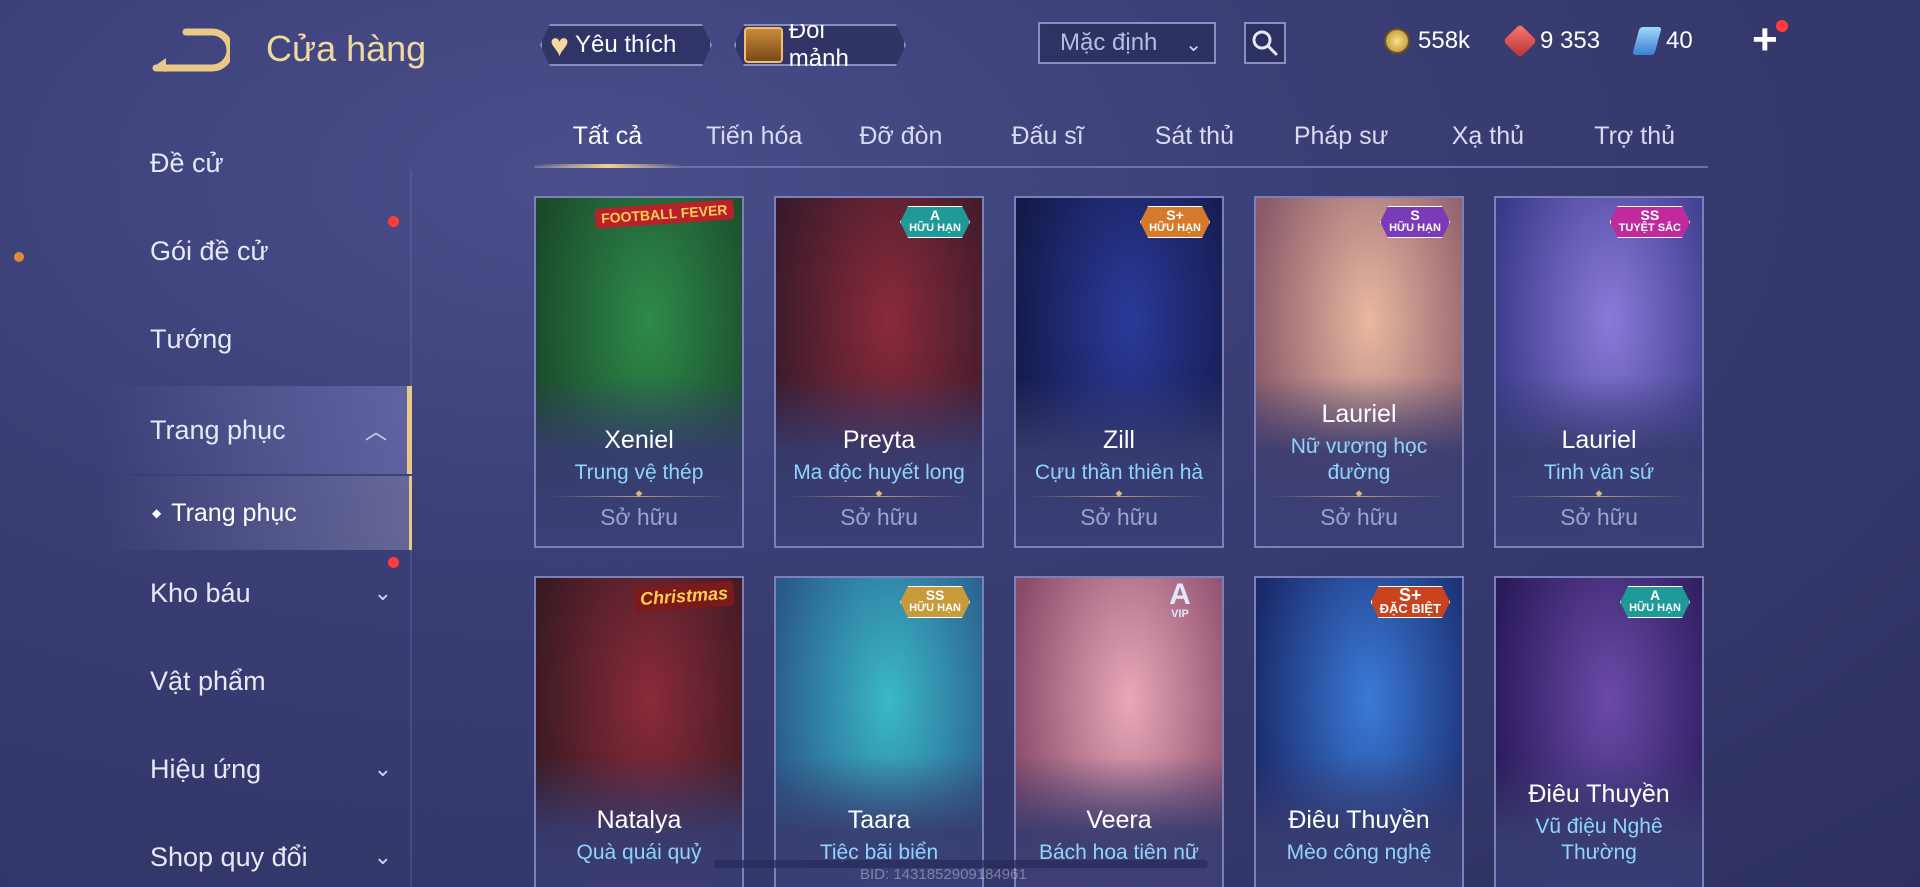 This screenshot has height=887, width=1920. I want to click on chevron-up-icon: ︿, so click(375, 431).